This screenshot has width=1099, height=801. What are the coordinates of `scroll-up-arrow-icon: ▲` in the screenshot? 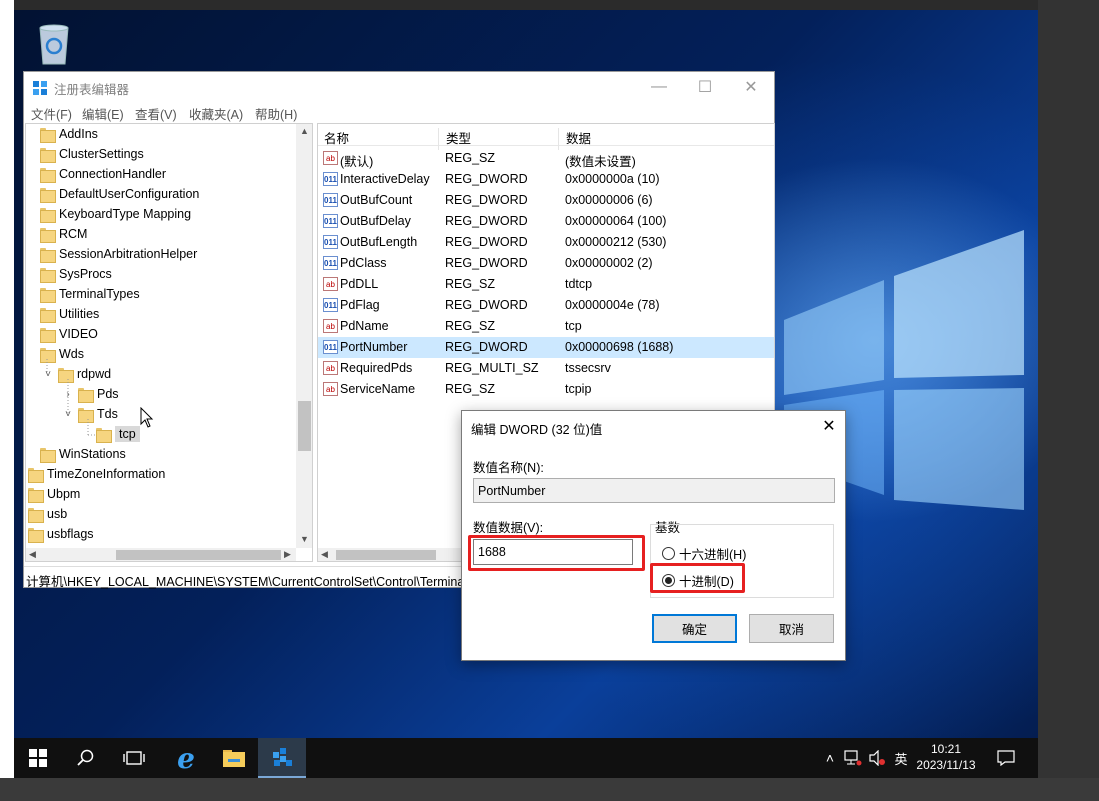 It's located at (304, 131).